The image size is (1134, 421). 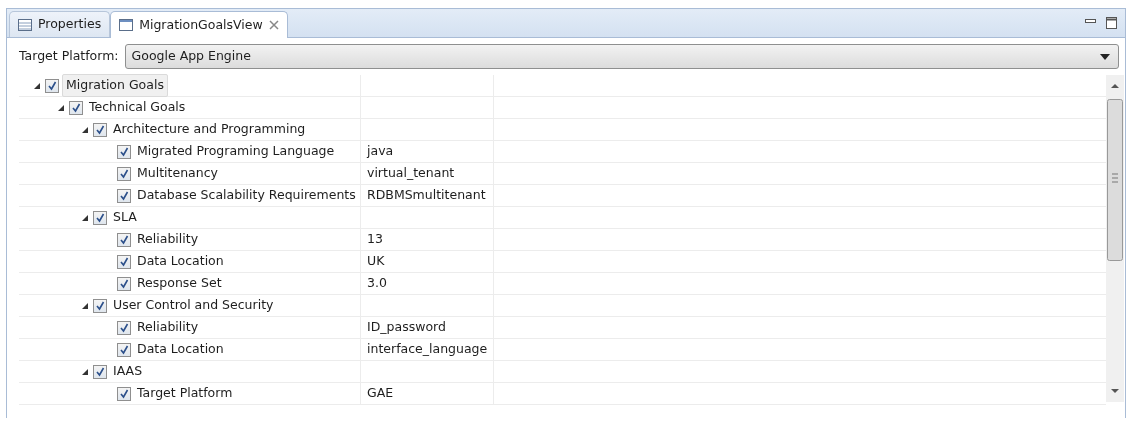 I want to click on tree-item-label: Target Platform, so click(x=185, y=393).